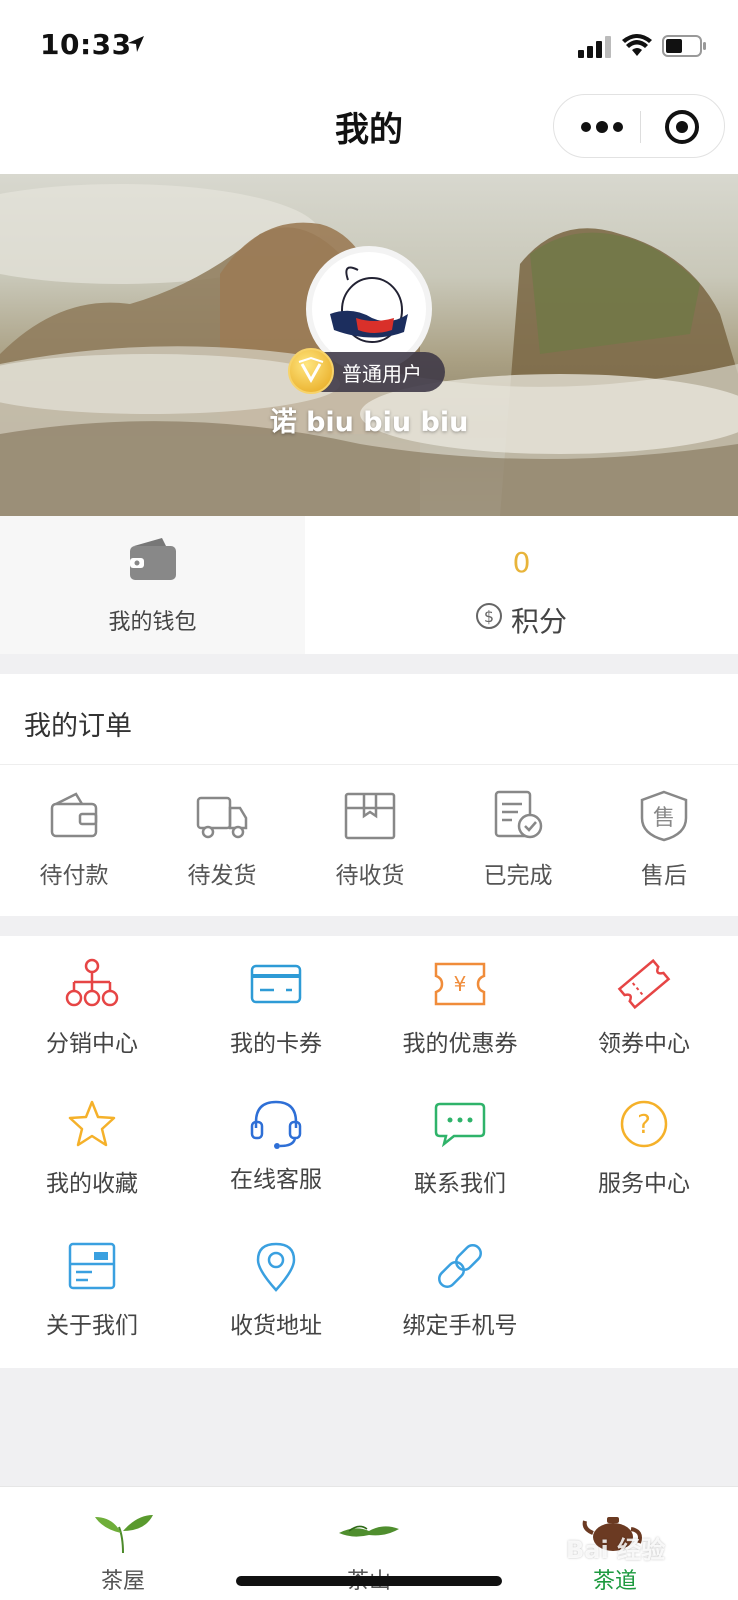 The height and width of the screenshot is (1600, 738). I want to click on svg-text: 售, so click(664, 818).